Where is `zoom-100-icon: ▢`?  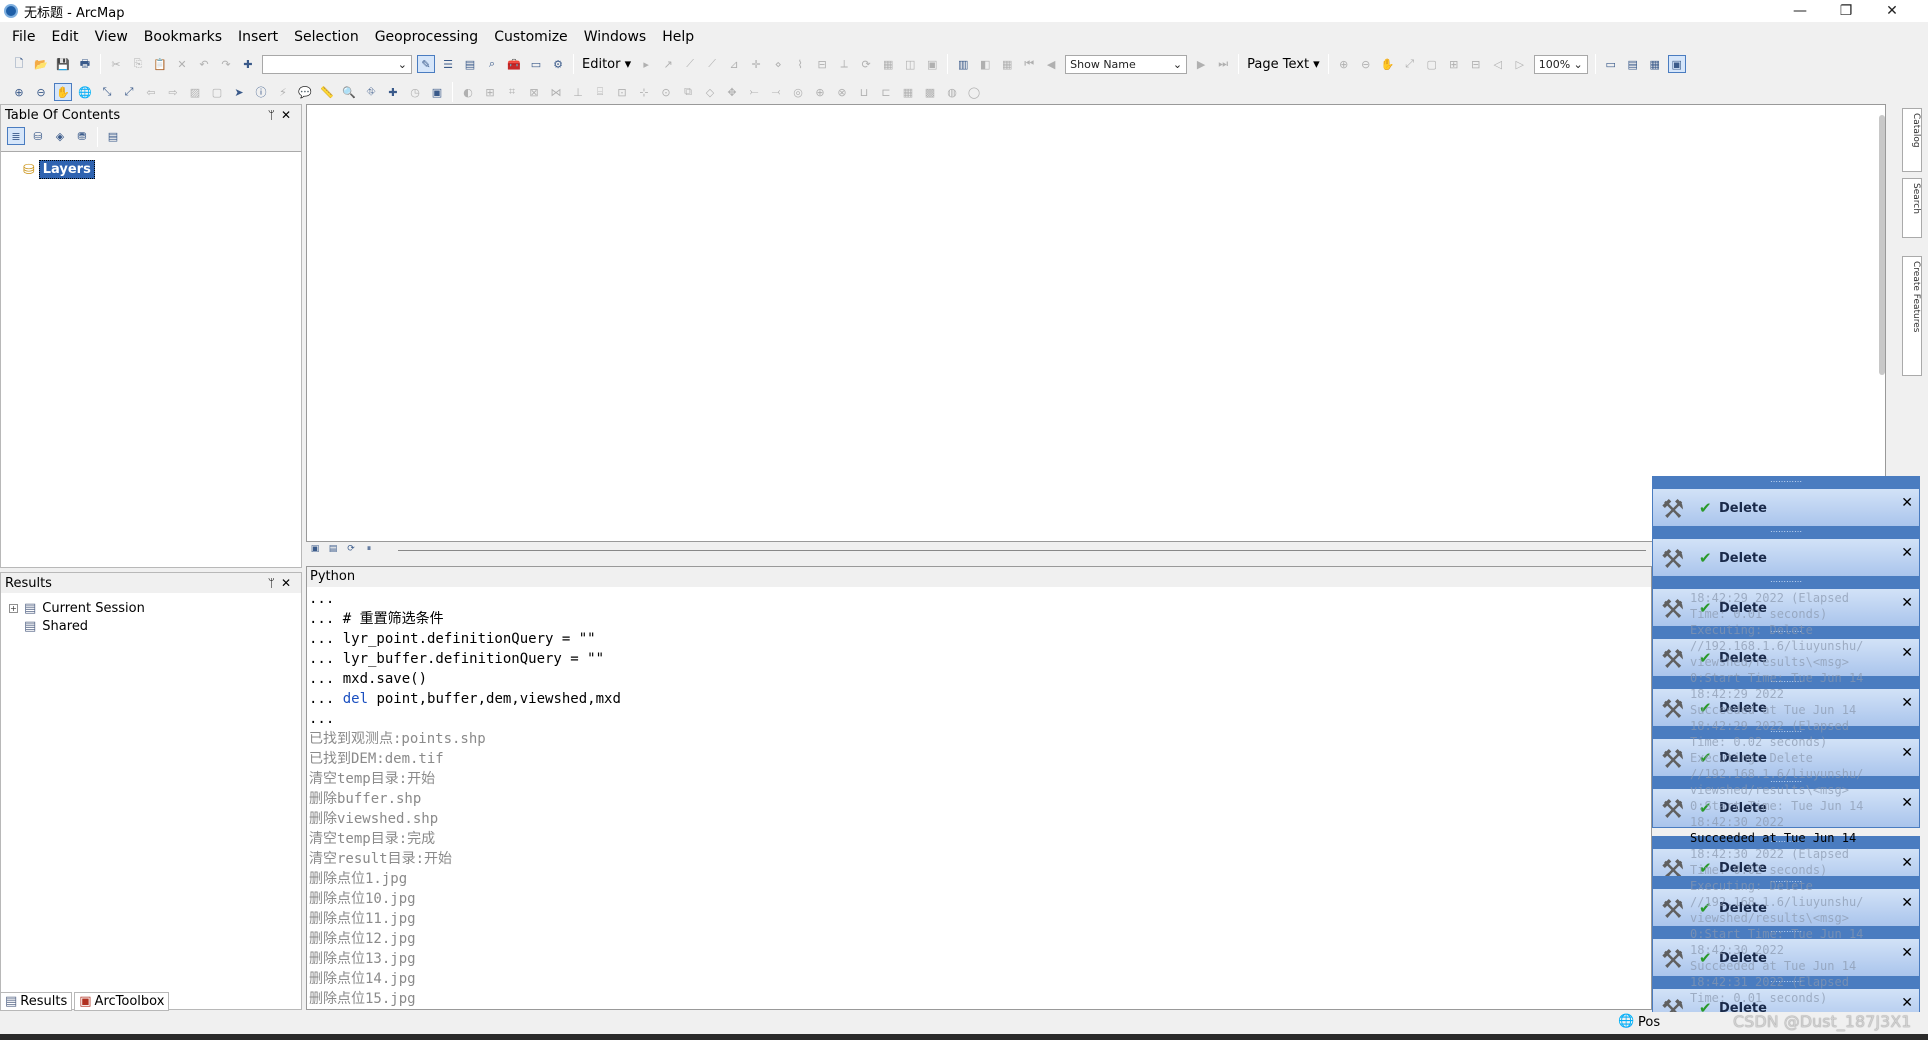 zoom-100-icon: ▢ is located at coordinates (1432, 64).